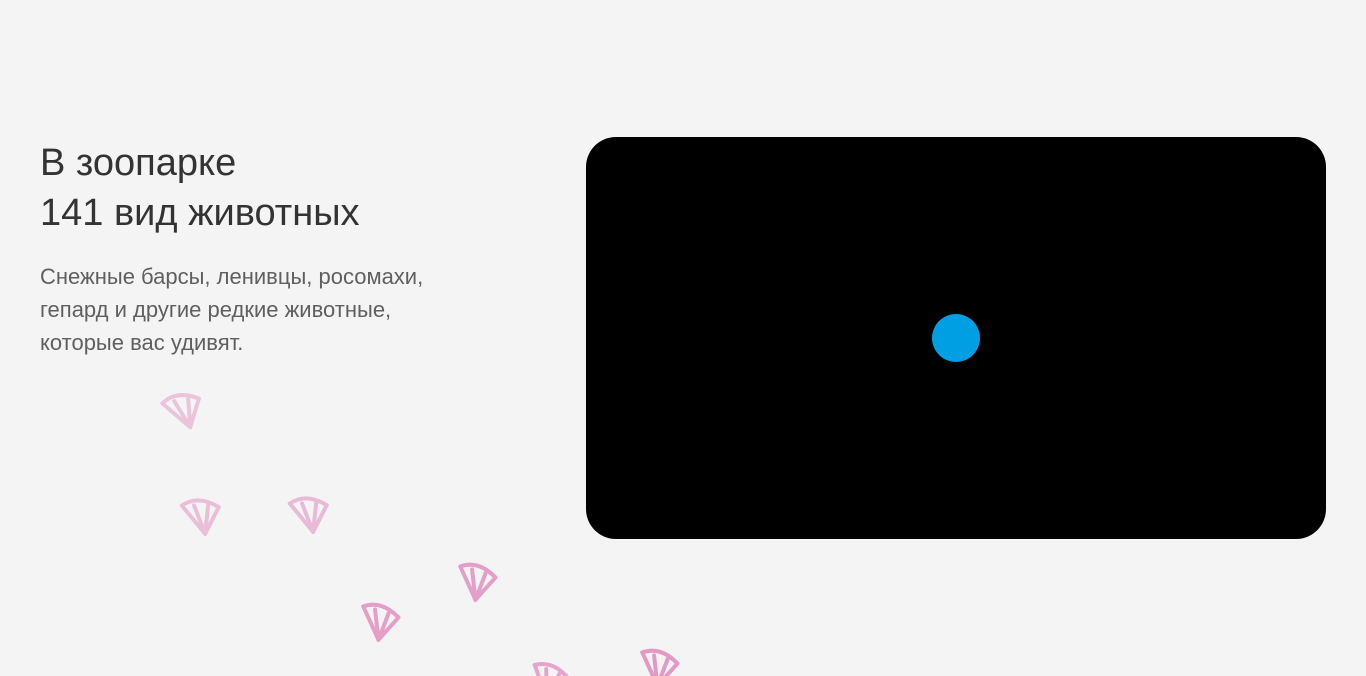  What do you see at coordinates (200, 213) in the screenshot?
I see `title-line-2: 141 вид животных` at bounding box center [200, 213].